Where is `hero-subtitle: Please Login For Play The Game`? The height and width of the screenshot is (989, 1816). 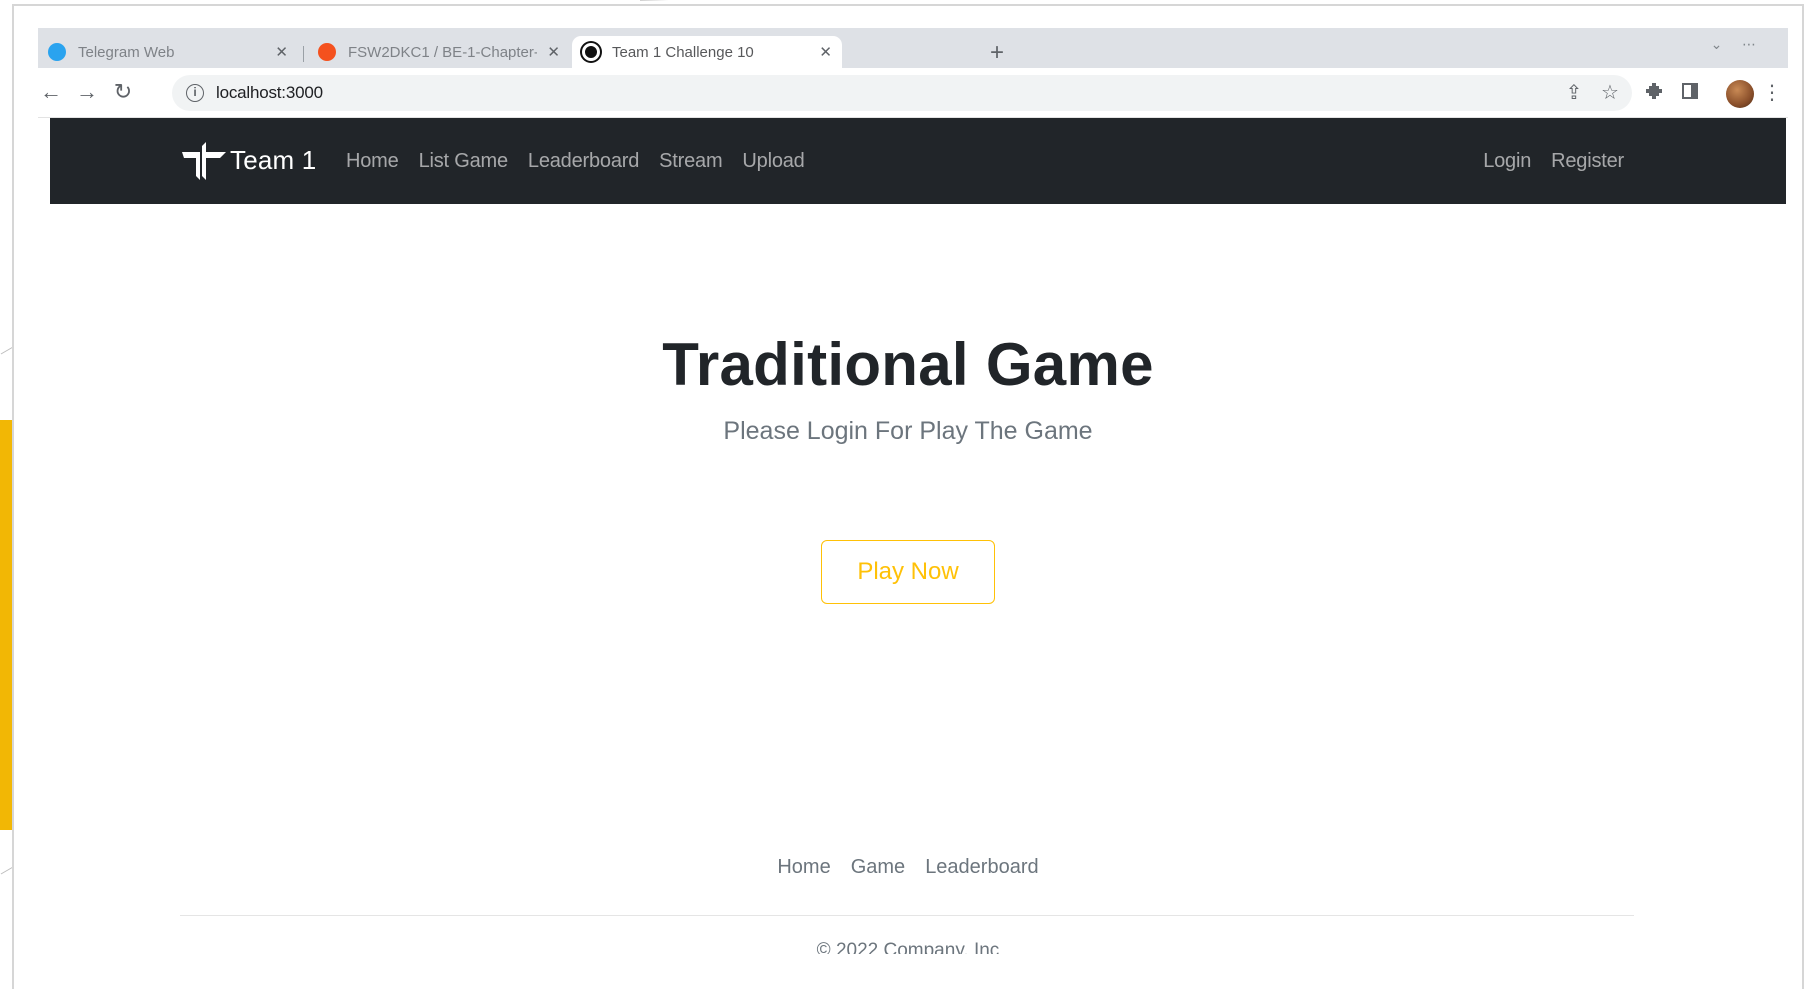
hero-subtitle: Please Login For Play The Game is located at coordinates (908, 431).